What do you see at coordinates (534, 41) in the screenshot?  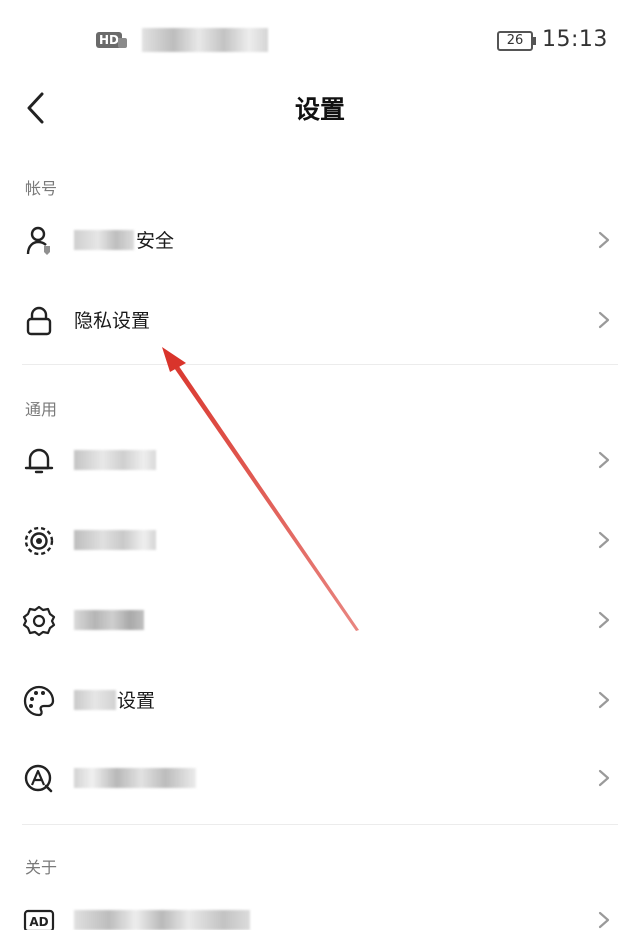 I see `battery-tip` at bounding box center [534, 41].